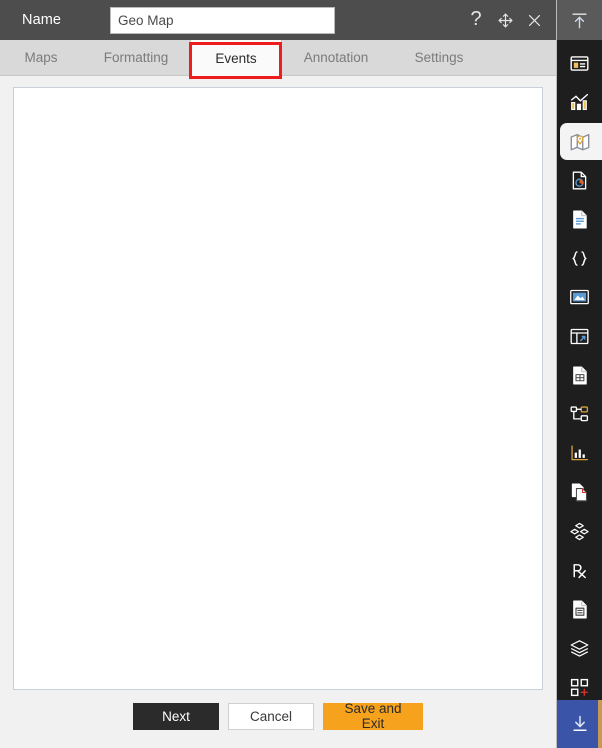  What do you see at coordinates (579, 492) in the screenshot?
I see `rail-item-copy-document` at bounding box center [579, 492].